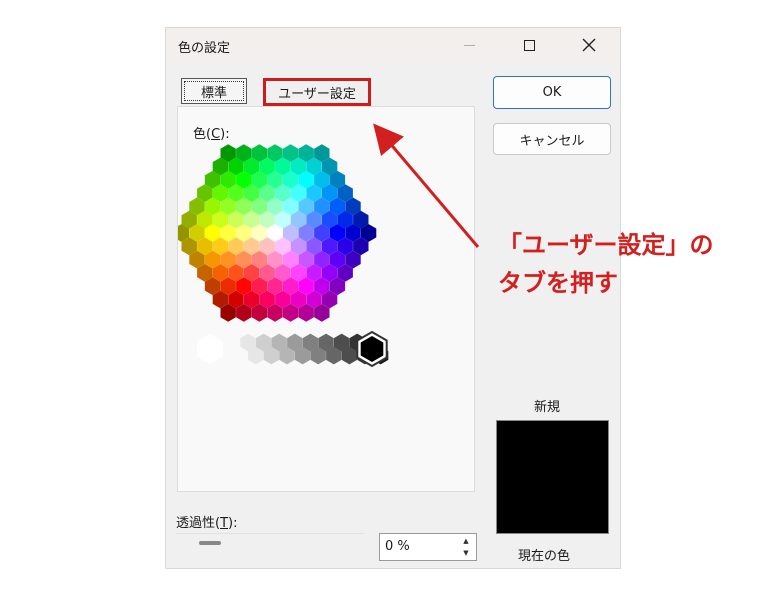 This screenshot has width=768, height=595. I want to click on annotation-line-2: タブを押す, so click(558, 283).